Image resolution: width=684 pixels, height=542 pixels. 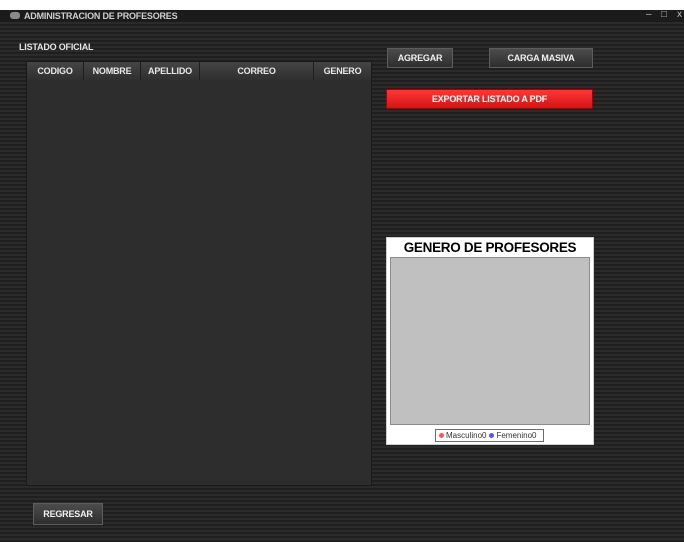 I want to click on column-header-apellido: APELLIDO, so click(x=170, y=71).